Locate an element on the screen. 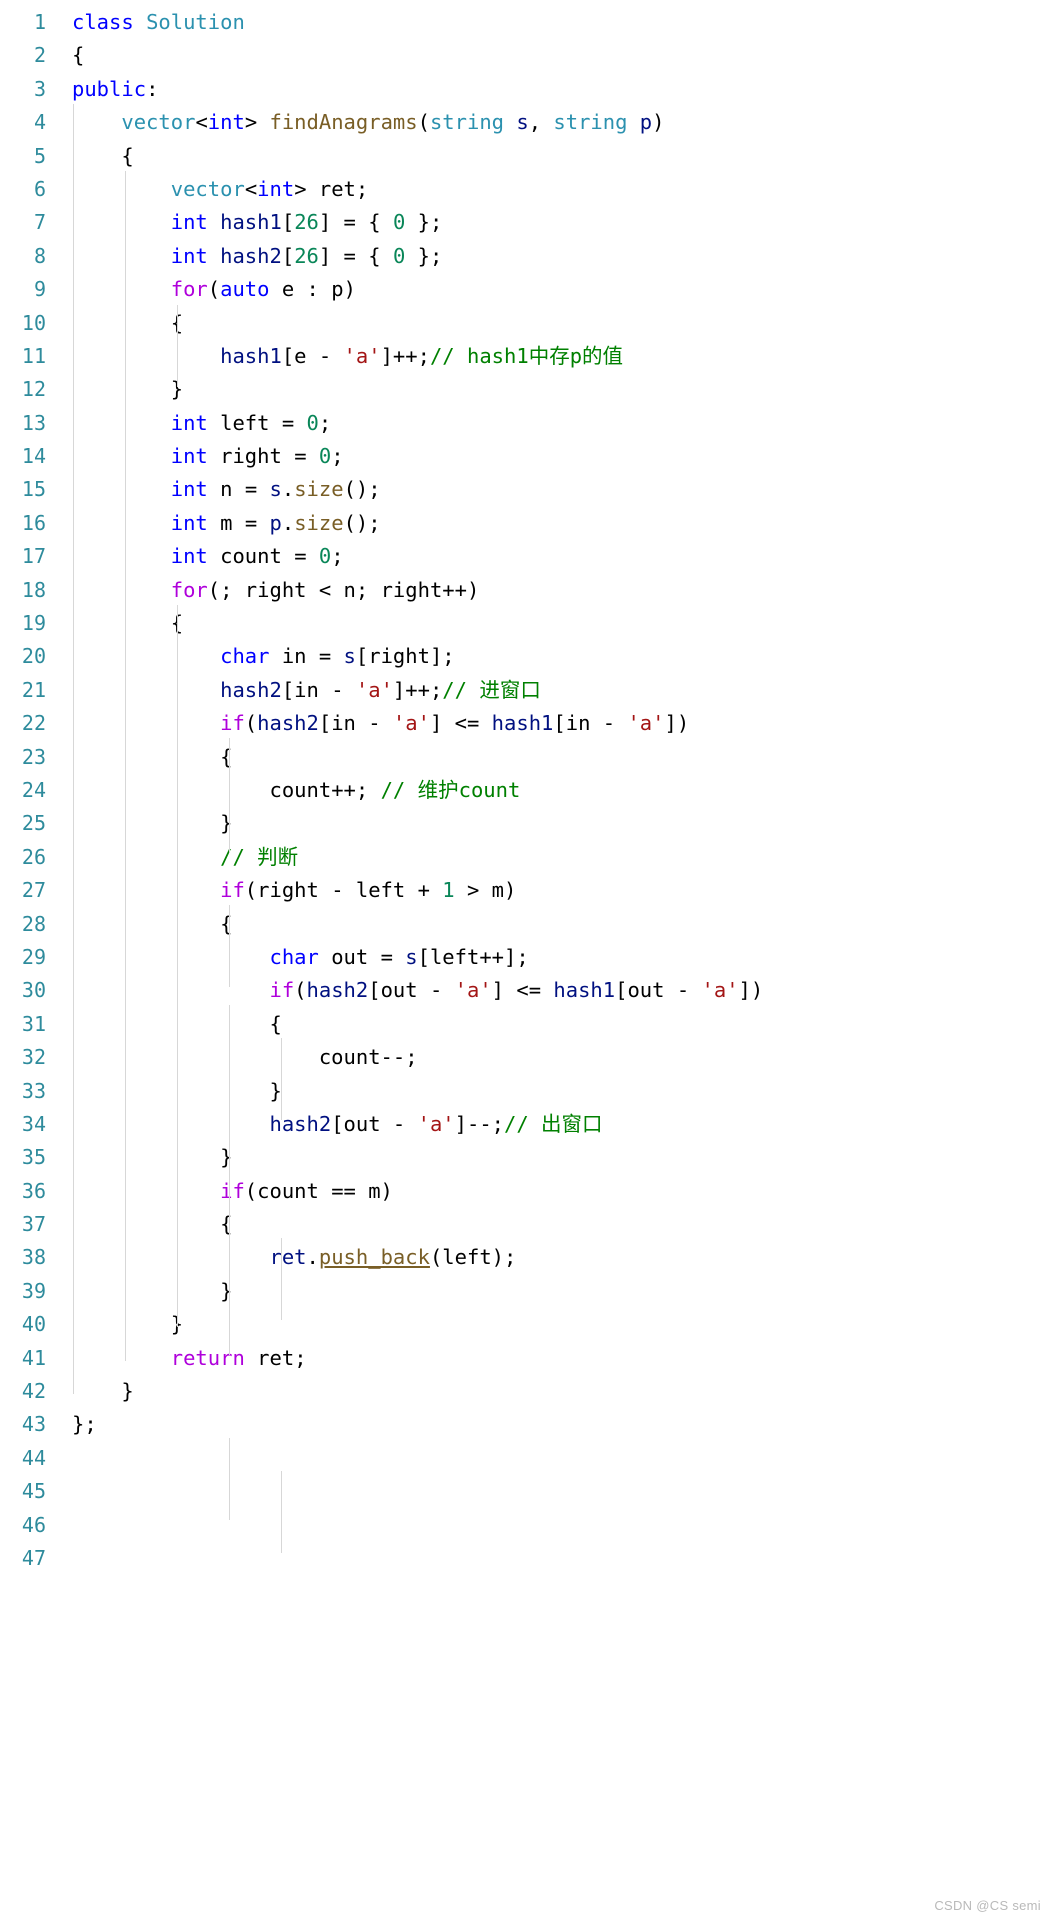 Image resolution: width=1053 pixels, height=1921 pixels. code-text: count++; // 维护count is located at coordinates (557, 790).